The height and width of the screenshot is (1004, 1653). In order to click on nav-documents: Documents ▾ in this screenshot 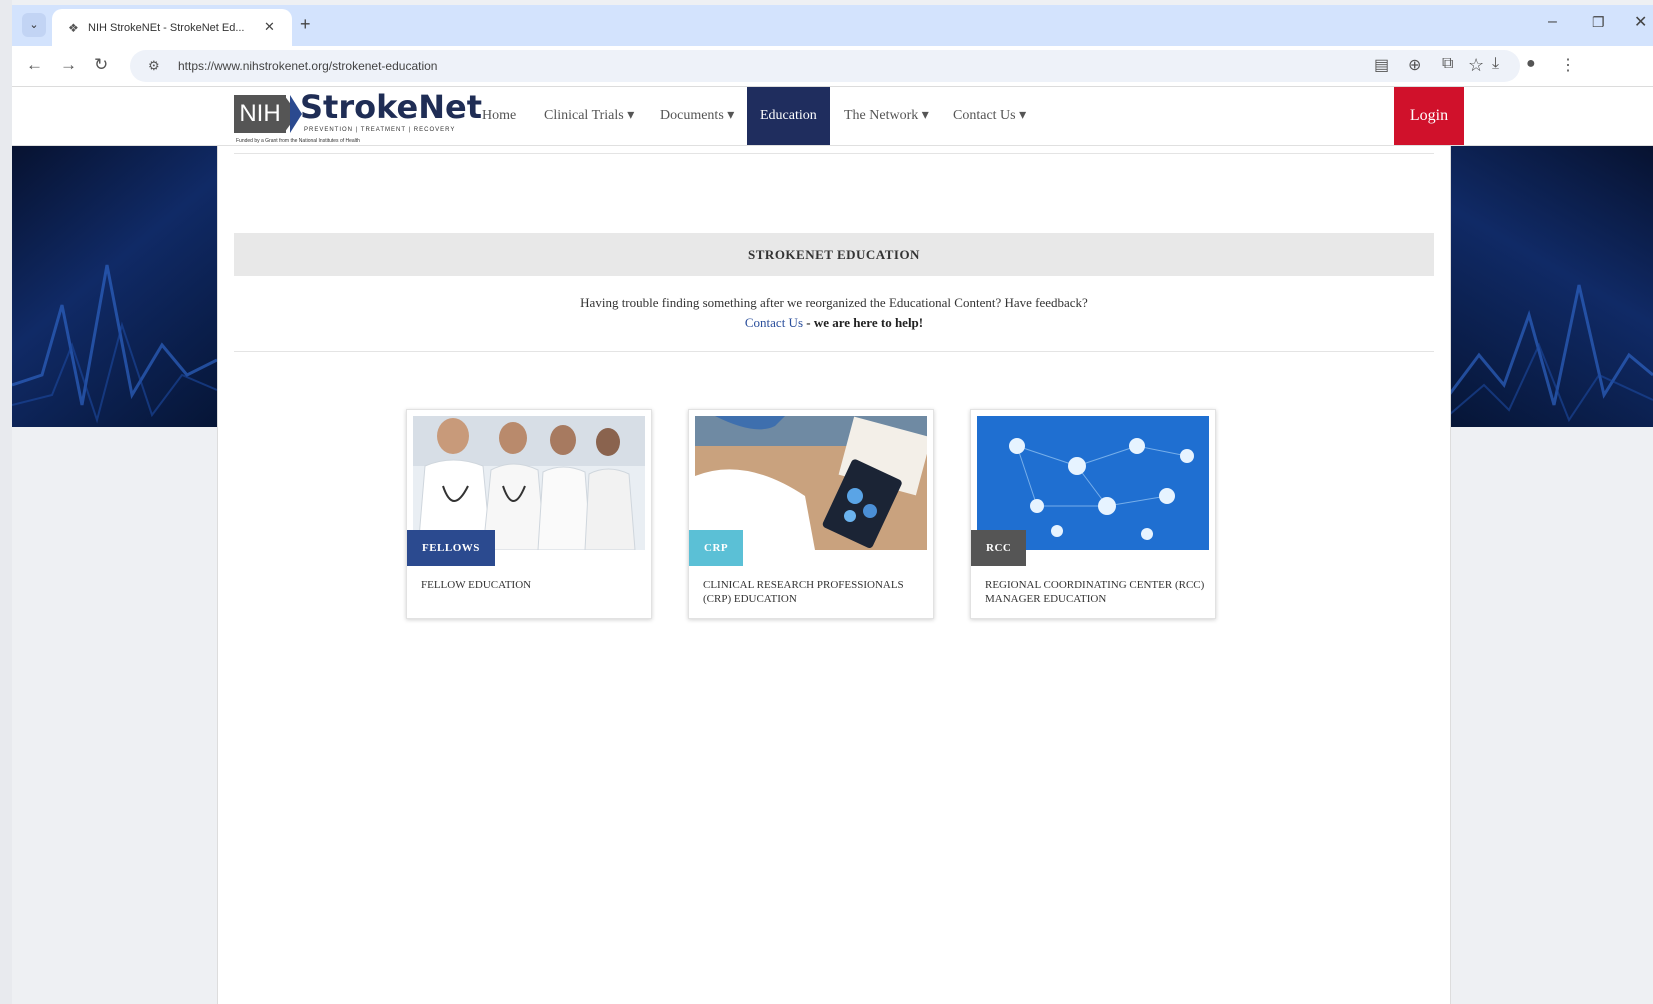, I will do `click(697, 116)`.